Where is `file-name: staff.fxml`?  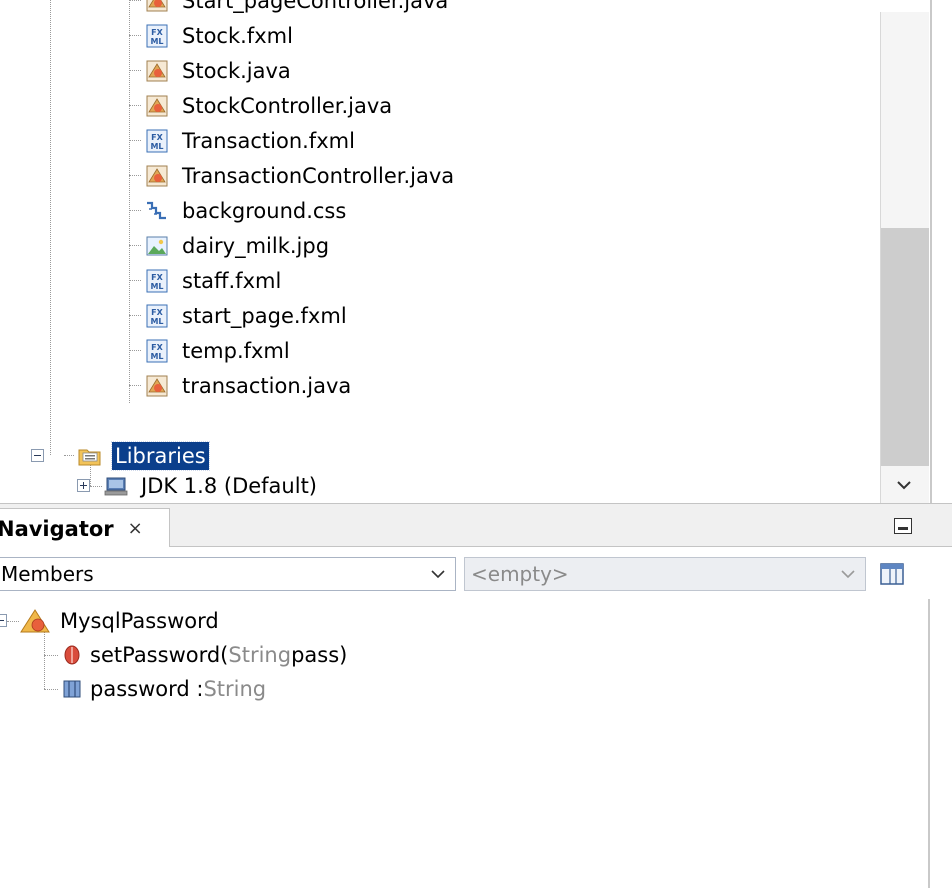 file-name: staff.fxml is located at coordinates (232, 280).